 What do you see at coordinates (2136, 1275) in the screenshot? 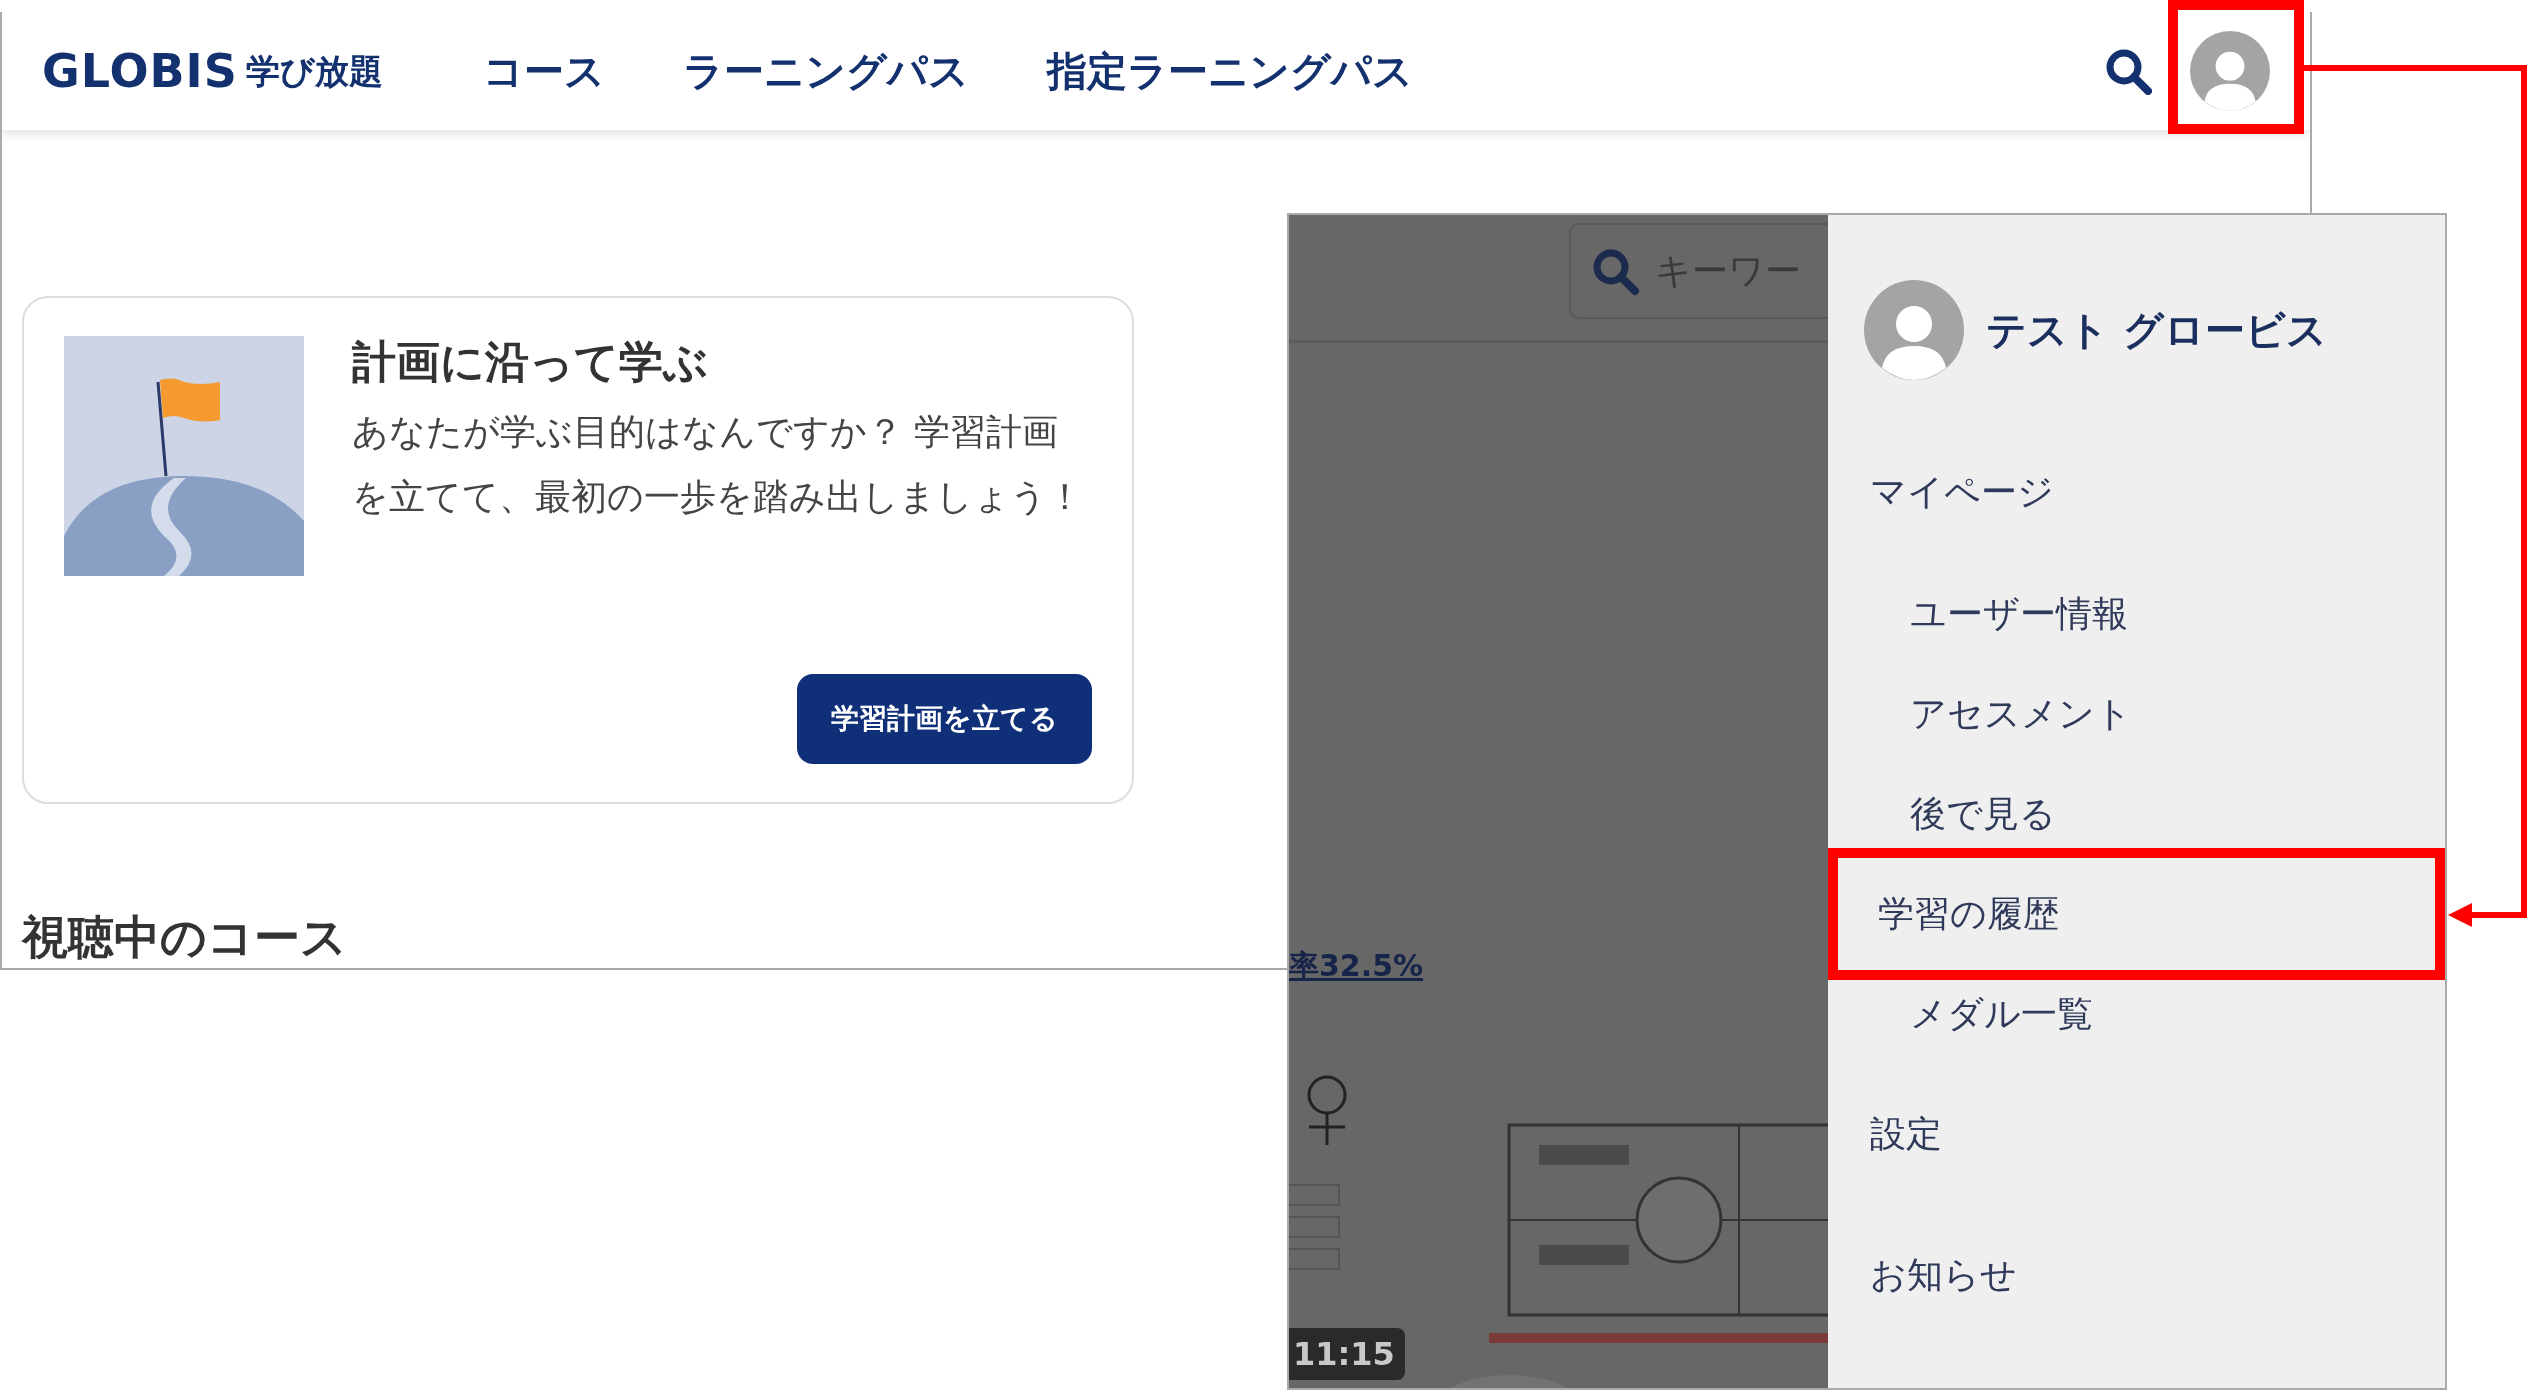
I see `menu-item: お知らせ` at bounding box center [2136, 1275].